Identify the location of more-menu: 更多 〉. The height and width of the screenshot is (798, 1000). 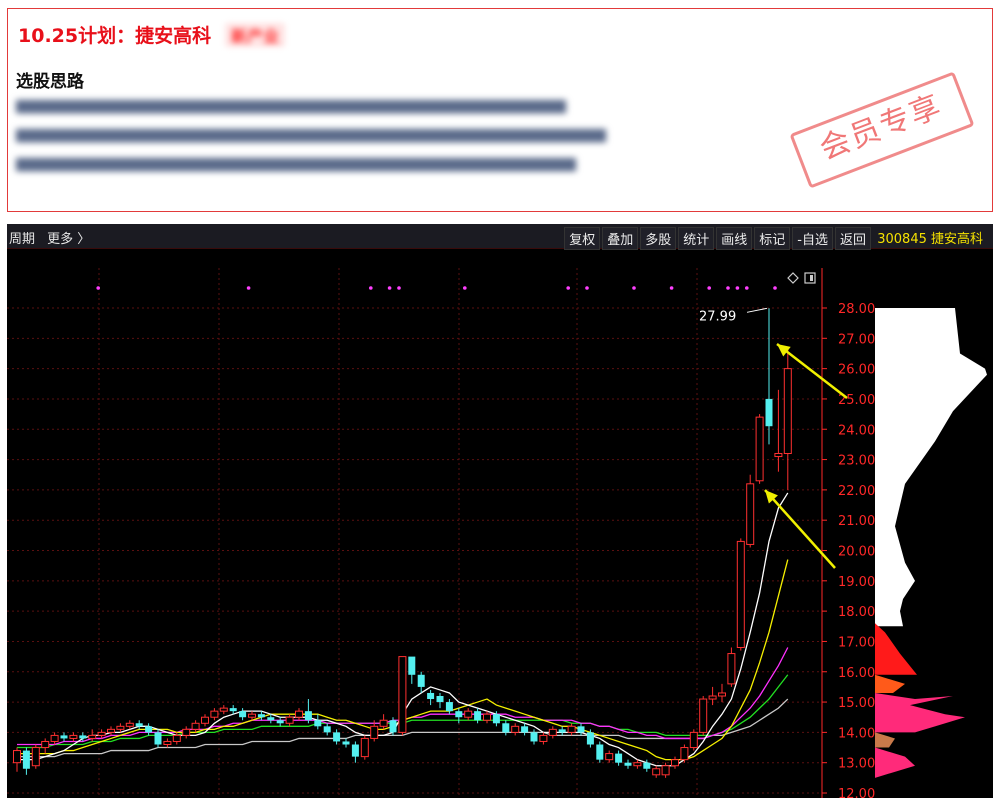
(68, 239).